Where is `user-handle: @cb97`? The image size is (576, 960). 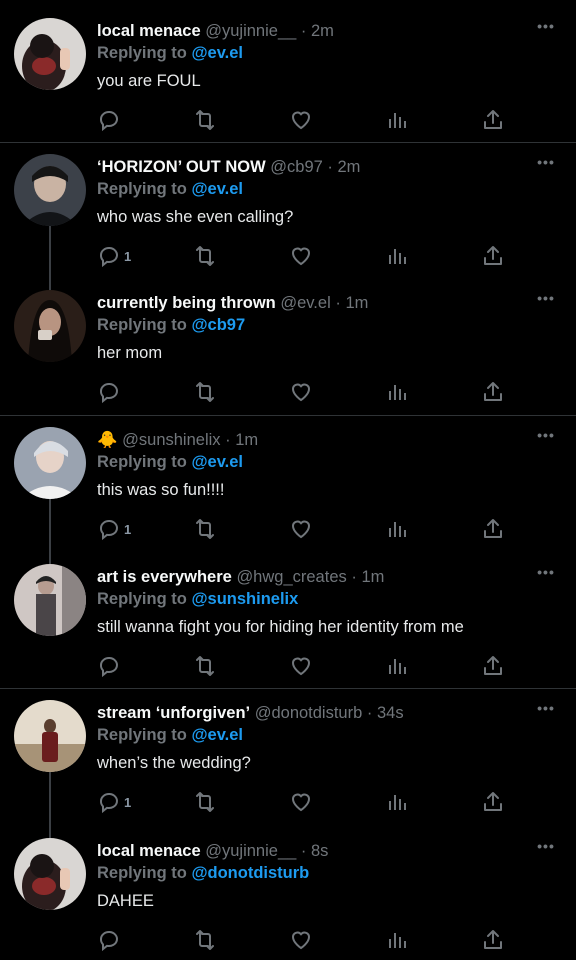 user-handle: @cb97 is located at coordinates (296, 167).